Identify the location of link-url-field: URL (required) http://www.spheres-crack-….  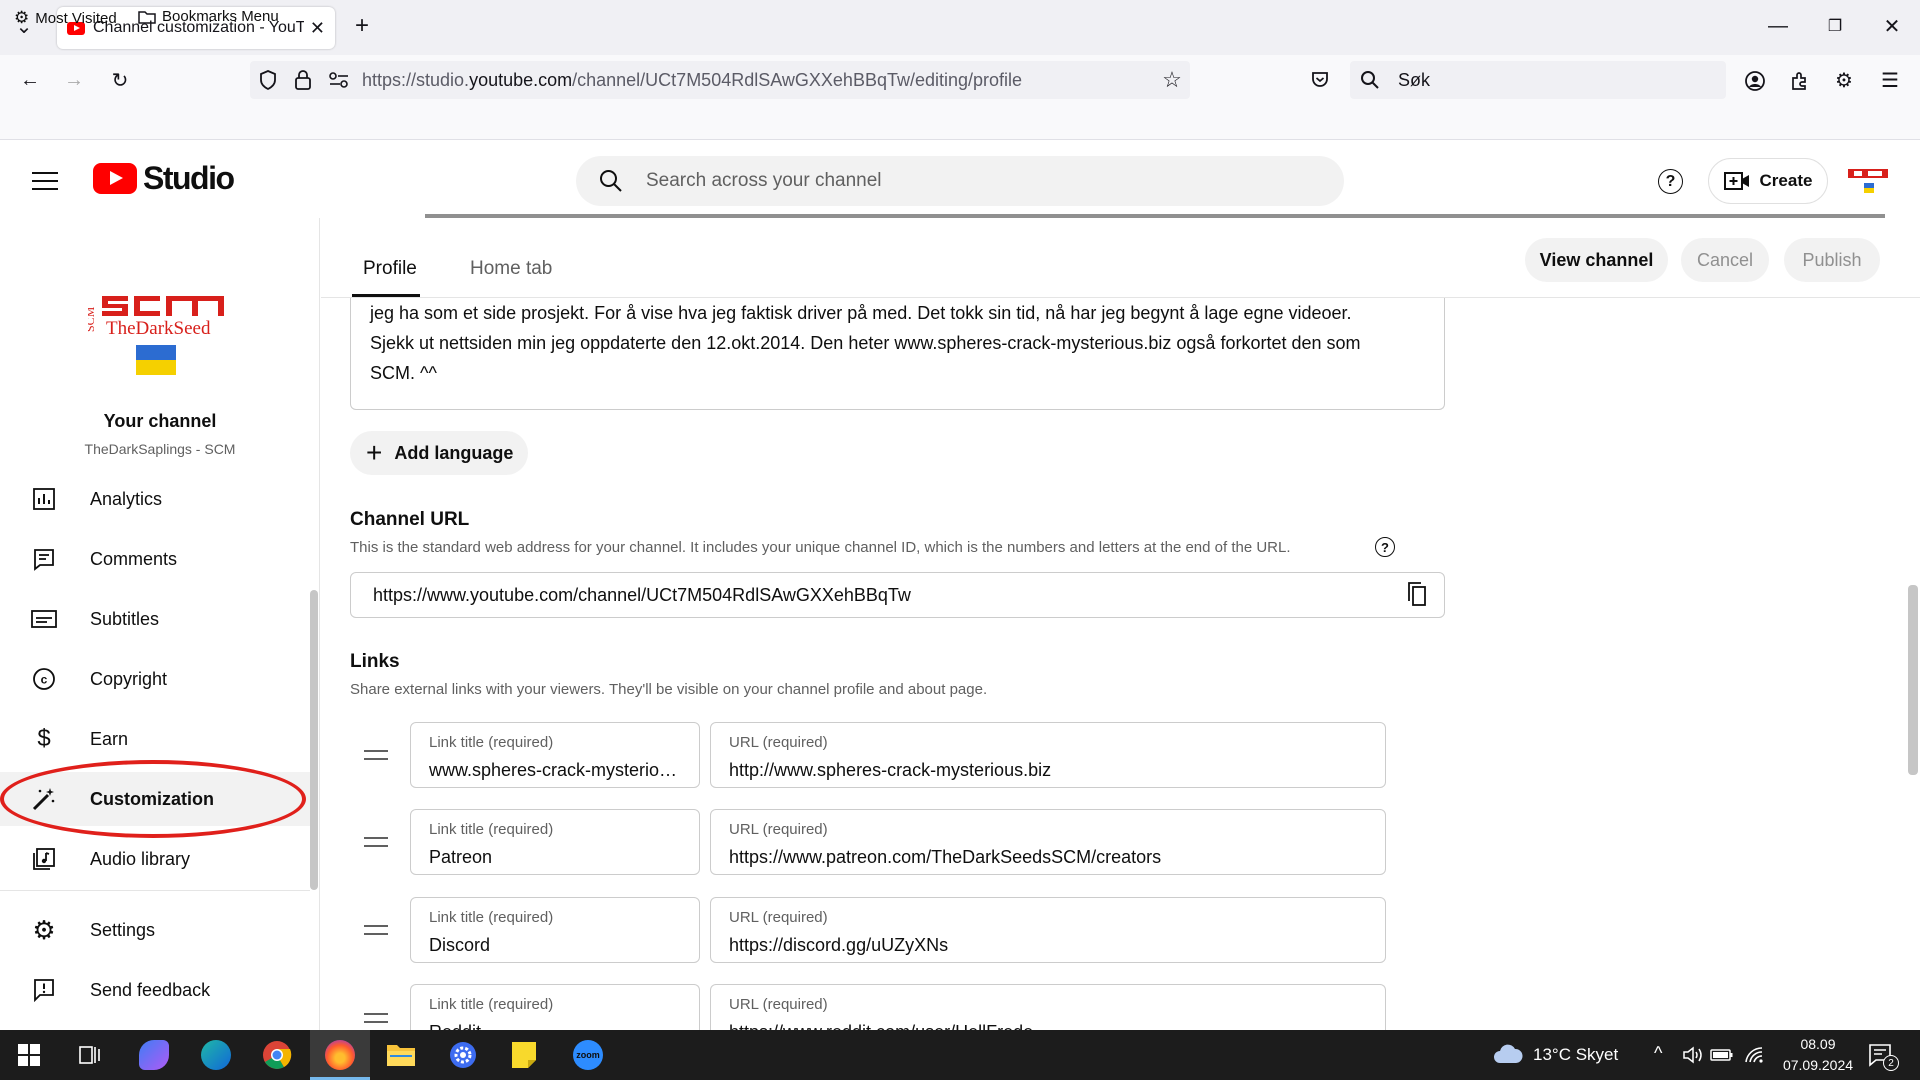
(1048, 755).